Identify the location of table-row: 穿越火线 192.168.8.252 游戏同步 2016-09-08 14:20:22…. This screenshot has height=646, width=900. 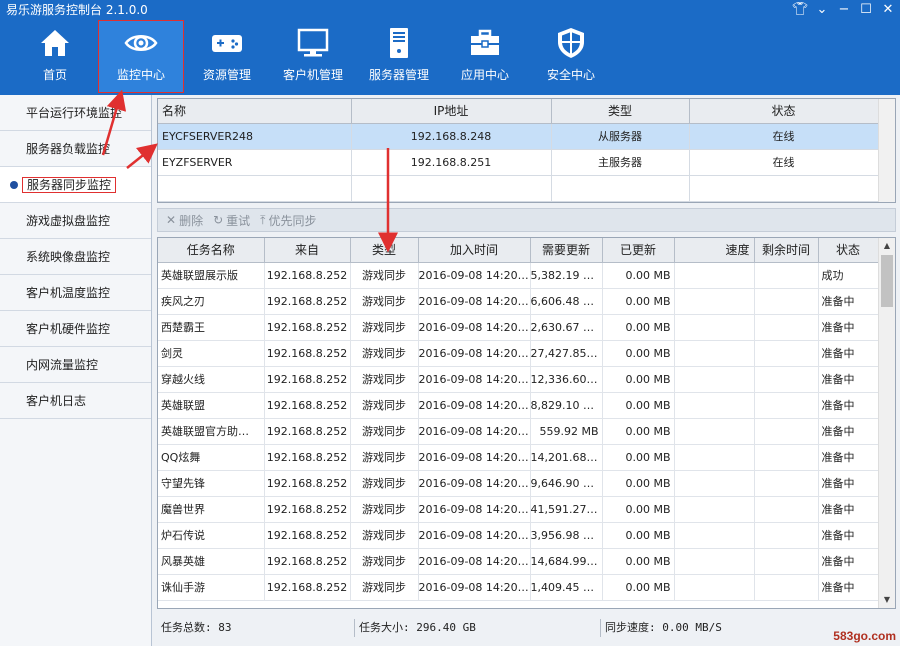
(518, 379).